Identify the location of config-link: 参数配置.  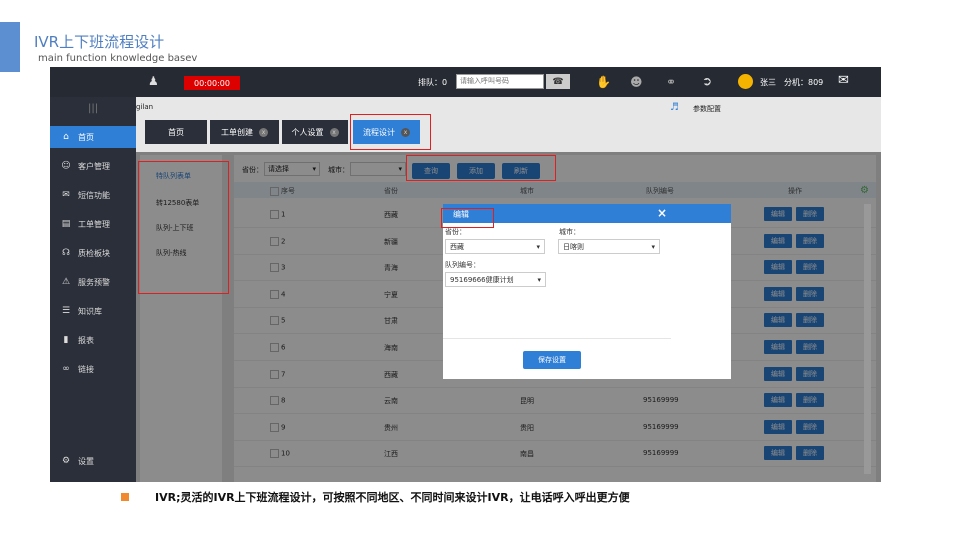
(707, 109).